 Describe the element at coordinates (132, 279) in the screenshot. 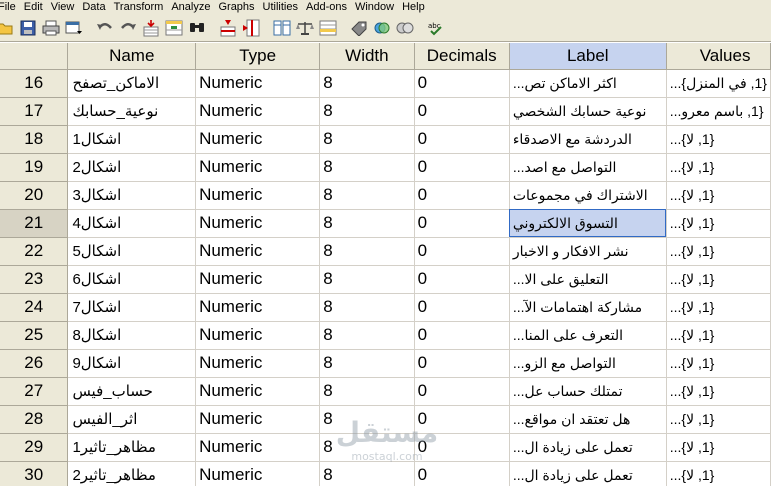

I see `cell-name: اشكال6` at that location.